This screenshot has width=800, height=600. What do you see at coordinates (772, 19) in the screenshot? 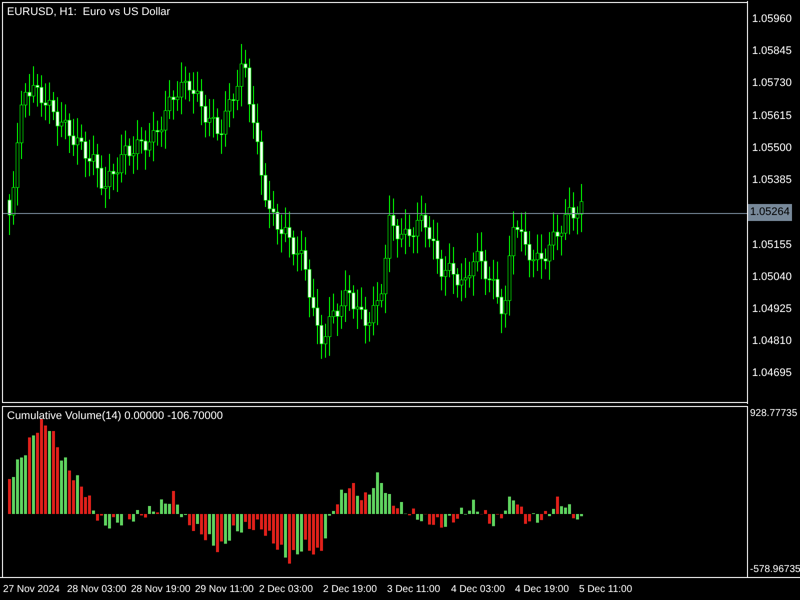
I see `price-axis-label: 1.05960` at bounding box center [772, 19].